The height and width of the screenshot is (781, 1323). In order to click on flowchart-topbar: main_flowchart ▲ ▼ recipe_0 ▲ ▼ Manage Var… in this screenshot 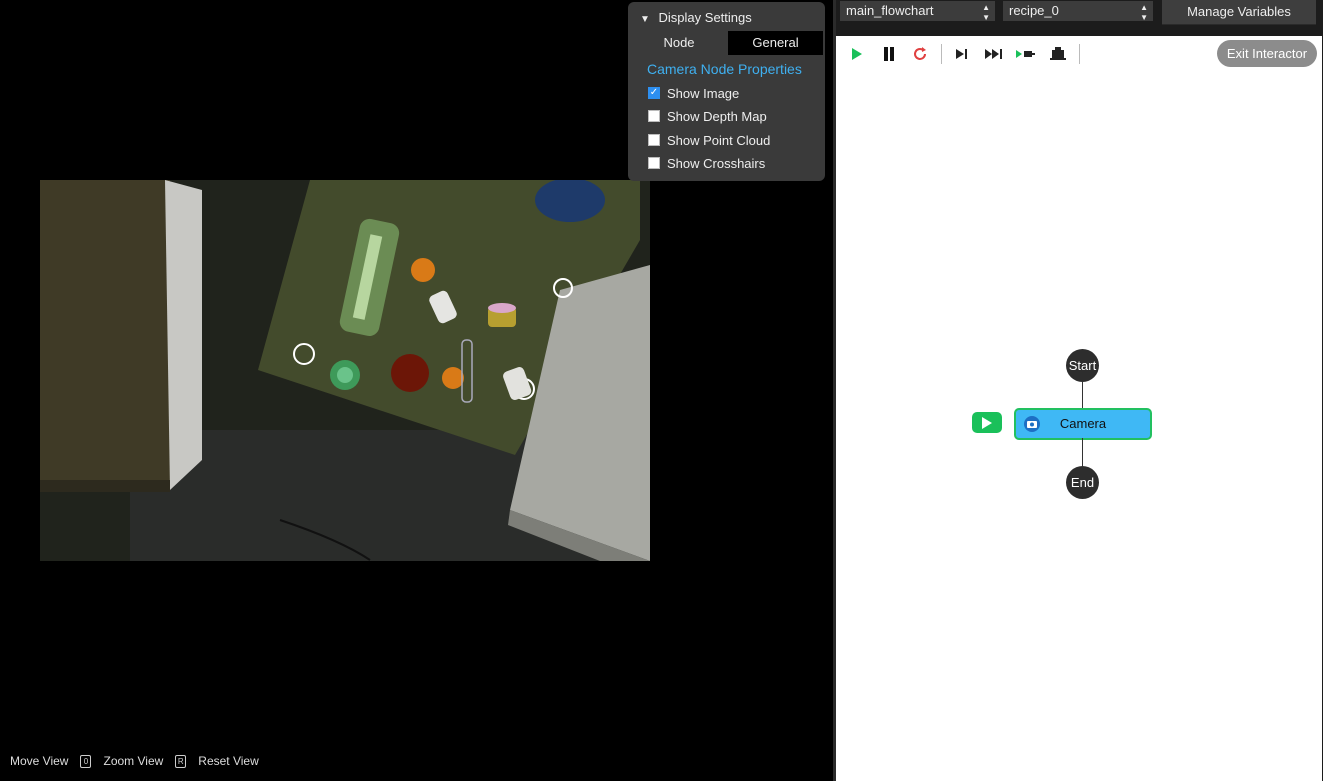, I will do `click(1079, 18)`.